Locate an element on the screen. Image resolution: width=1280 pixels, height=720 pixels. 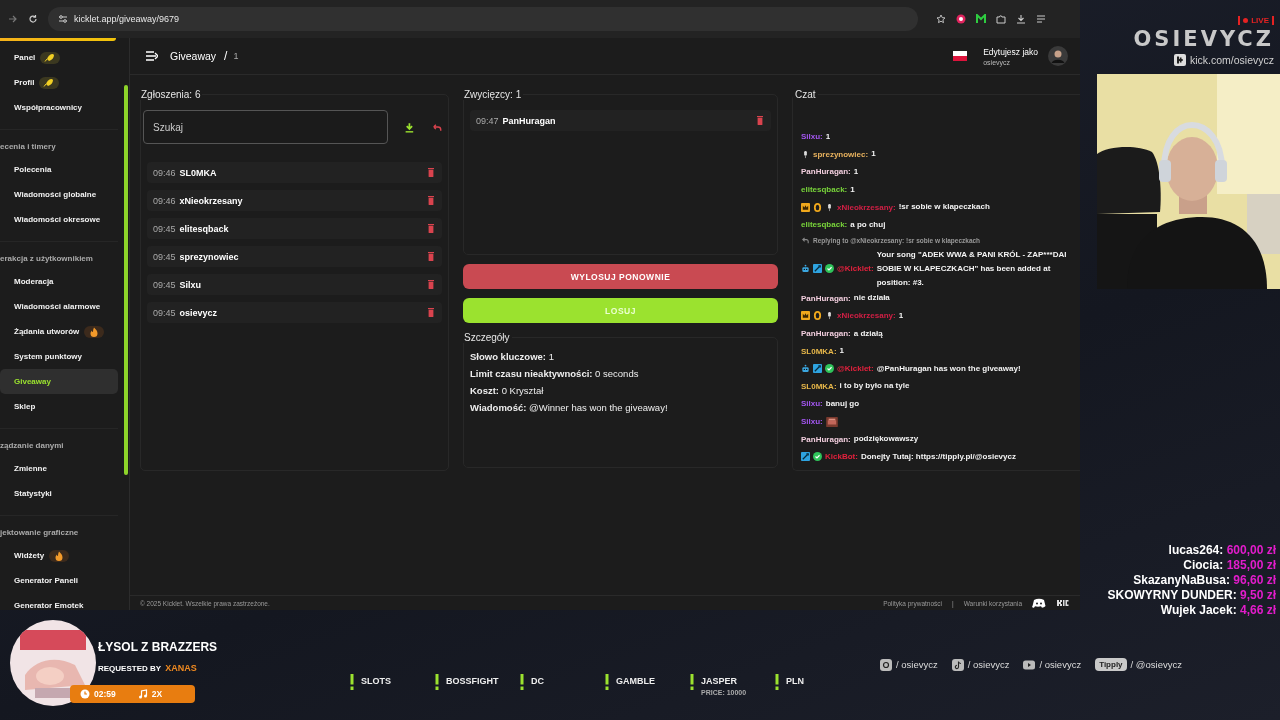
scrollbar is located at coordinates (126, 280).